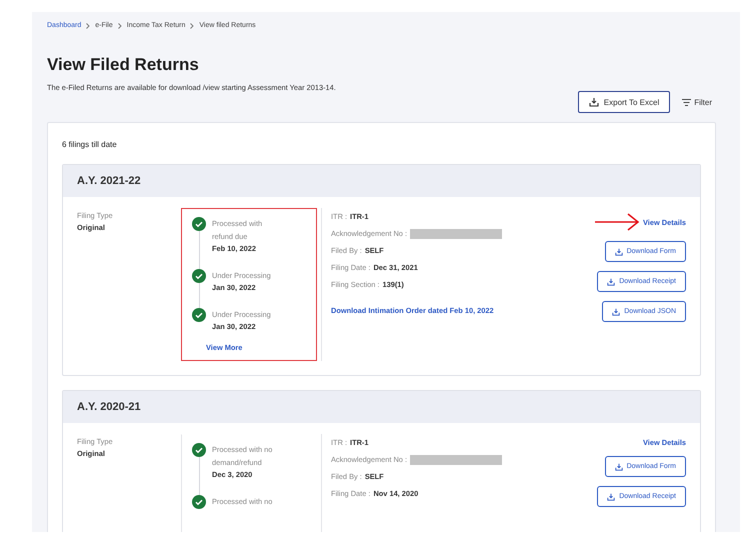 The width and height of the screenshot is (749, 539). Describe the element at coordinates (123, 65) in the screenshot. I see `page-title: View Filed Returns` at that location.